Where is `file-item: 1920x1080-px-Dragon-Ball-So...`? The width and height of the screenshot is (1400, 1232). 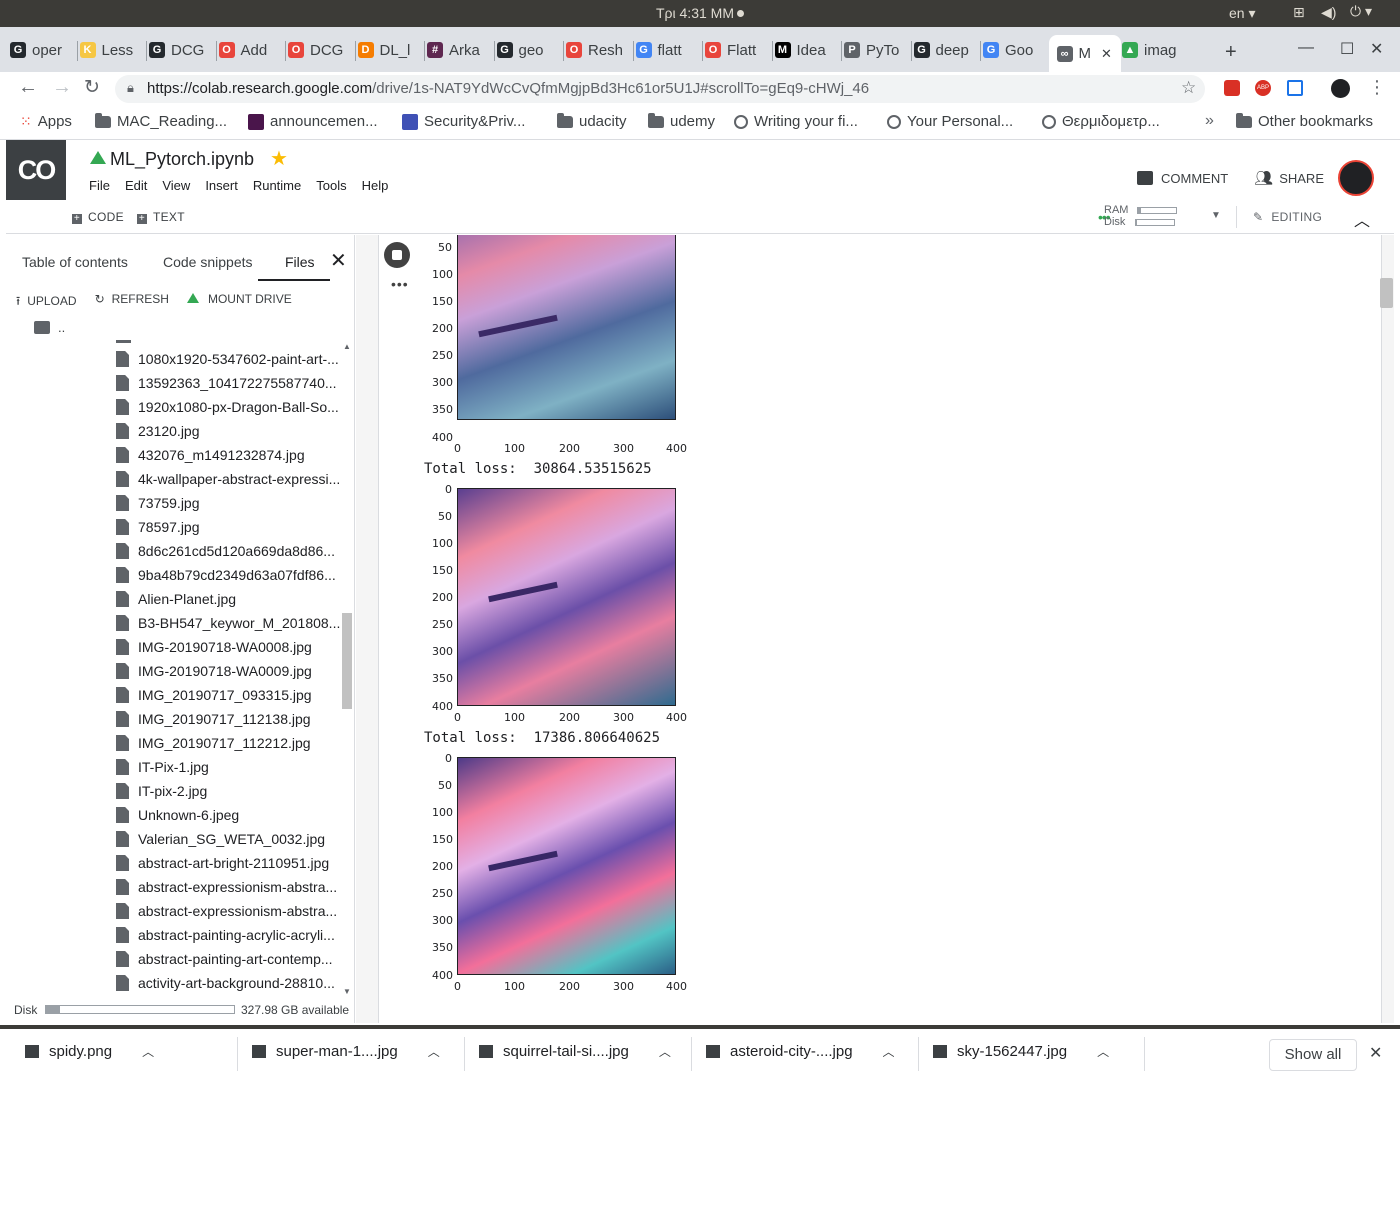
file-item: 1920x1080-px-Dragon-Ball-So... is located at coordinates (231, 407).